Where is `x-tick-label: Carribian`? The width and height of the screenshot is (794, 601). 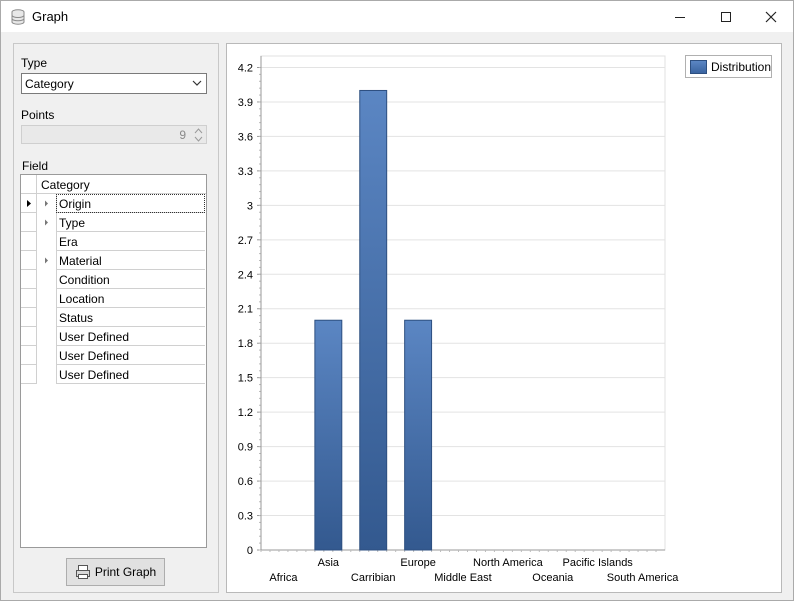 x-tick-label: Carribian is located at coordinates (373, 578).